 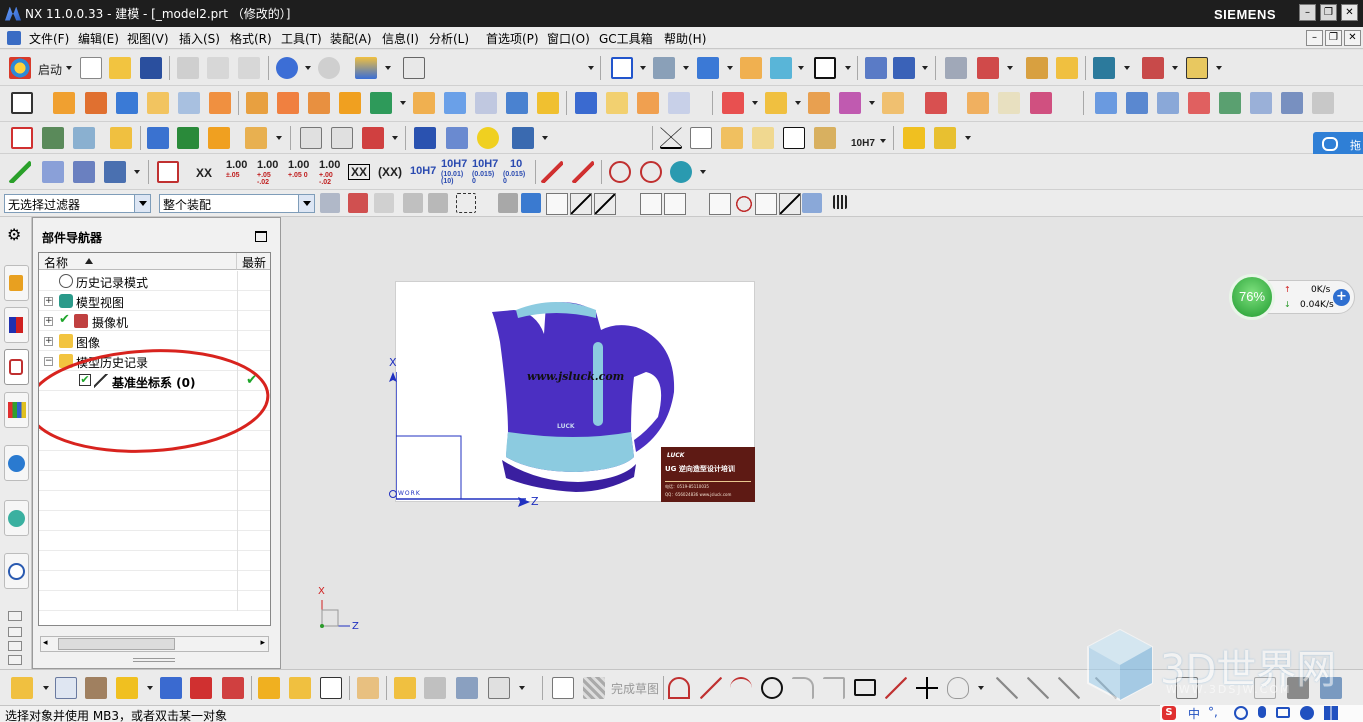 What do you see at coordinates (16, 325) in the screenshot?
I see `constraint-navigator-tab` at bounding box center [16, 325].